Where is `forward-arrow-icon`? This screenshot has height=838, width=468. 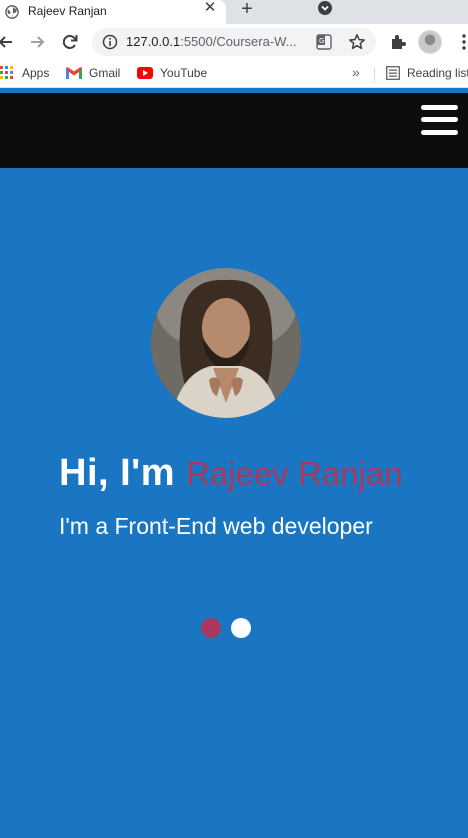
forward-arrow-icon is located at coordinates (38, 42).